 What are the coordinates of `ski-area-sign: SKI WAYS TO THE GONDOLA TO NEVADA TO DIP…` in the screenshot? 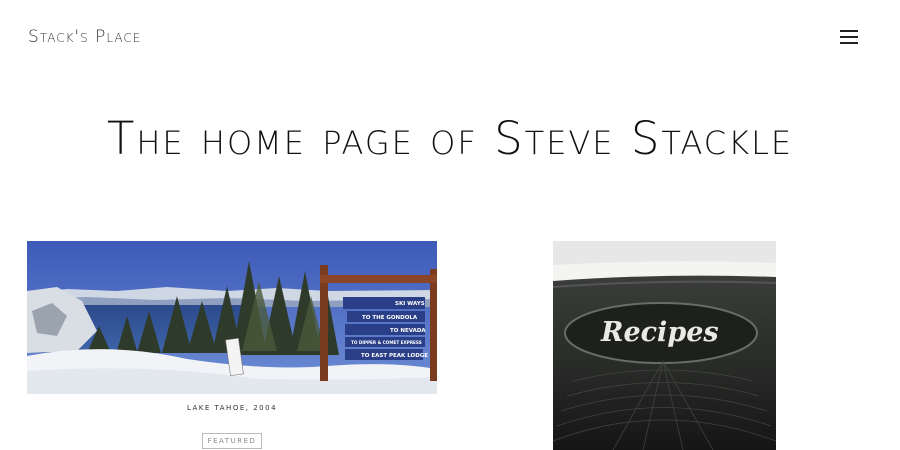 It's located at (385, 328).